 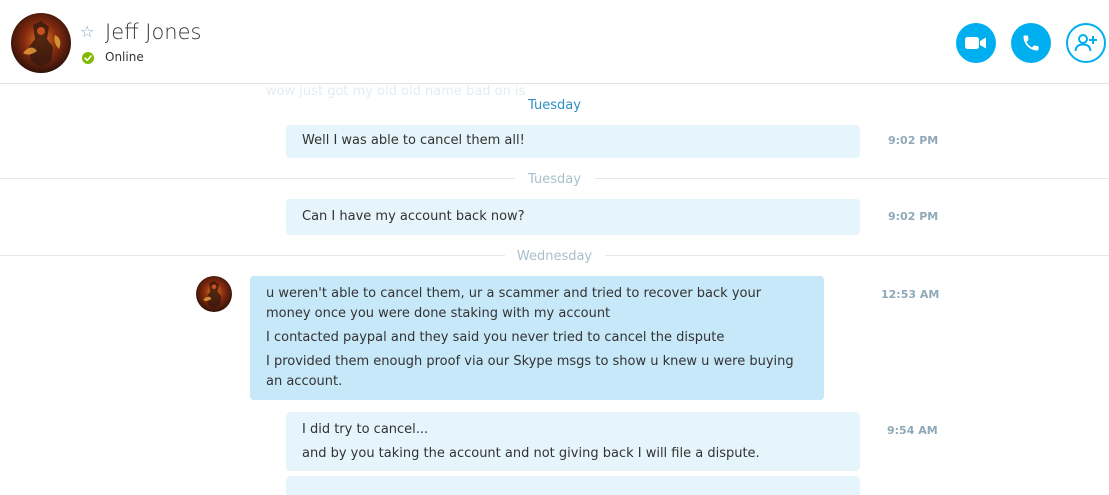 I want to click on add-people-button, so click(x=1086, y=43).